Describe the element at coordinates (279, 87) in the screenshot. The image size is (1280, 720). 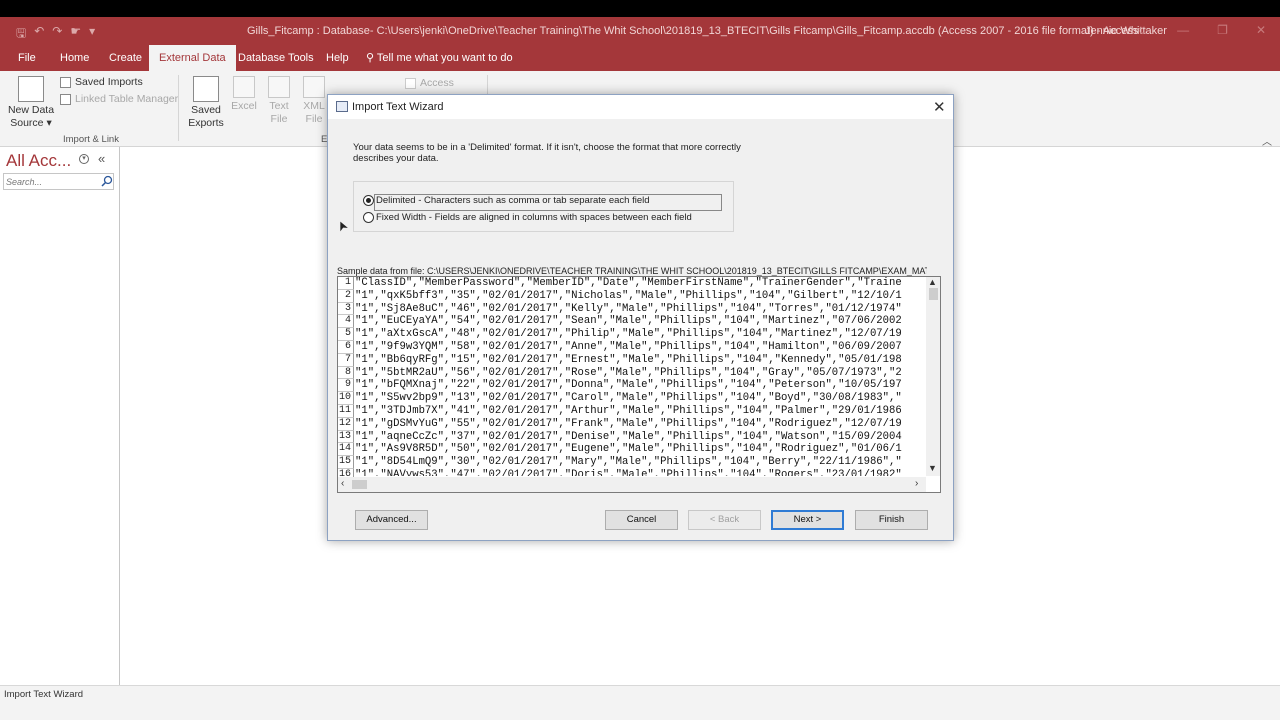
I see `text-file-icon` at that location.